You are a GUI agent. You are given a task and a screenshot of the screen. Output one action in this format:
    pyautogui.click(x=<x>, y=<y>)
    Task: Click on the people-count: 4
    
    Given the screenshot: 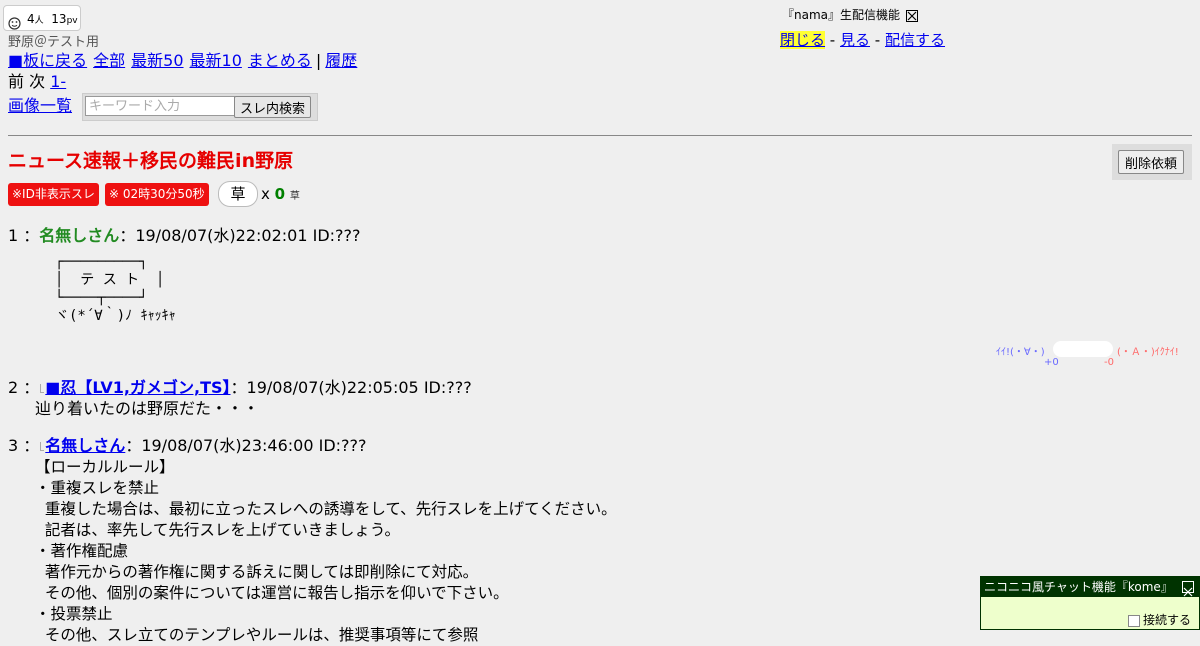 What is the action you would take?
    pyautogui.click(x=31, y=19)
    